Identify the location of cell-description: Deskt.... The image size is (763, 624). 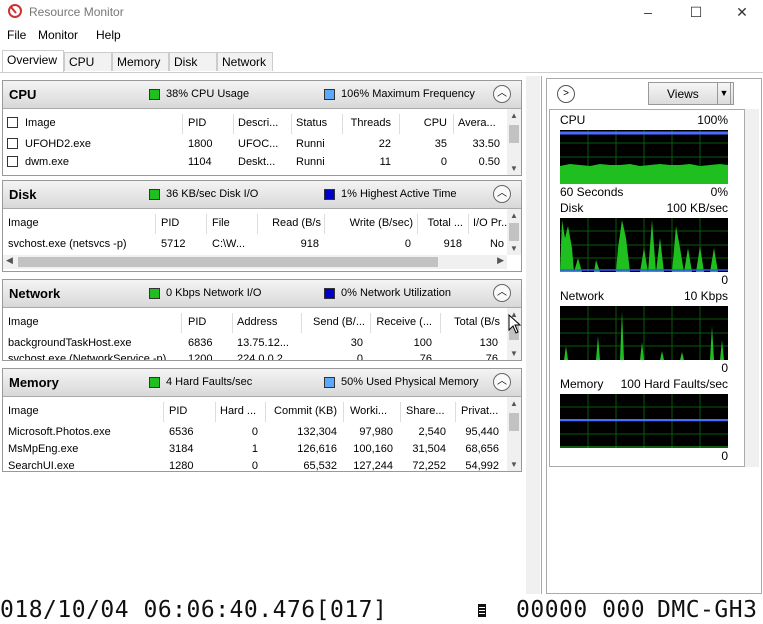
(257, 162).